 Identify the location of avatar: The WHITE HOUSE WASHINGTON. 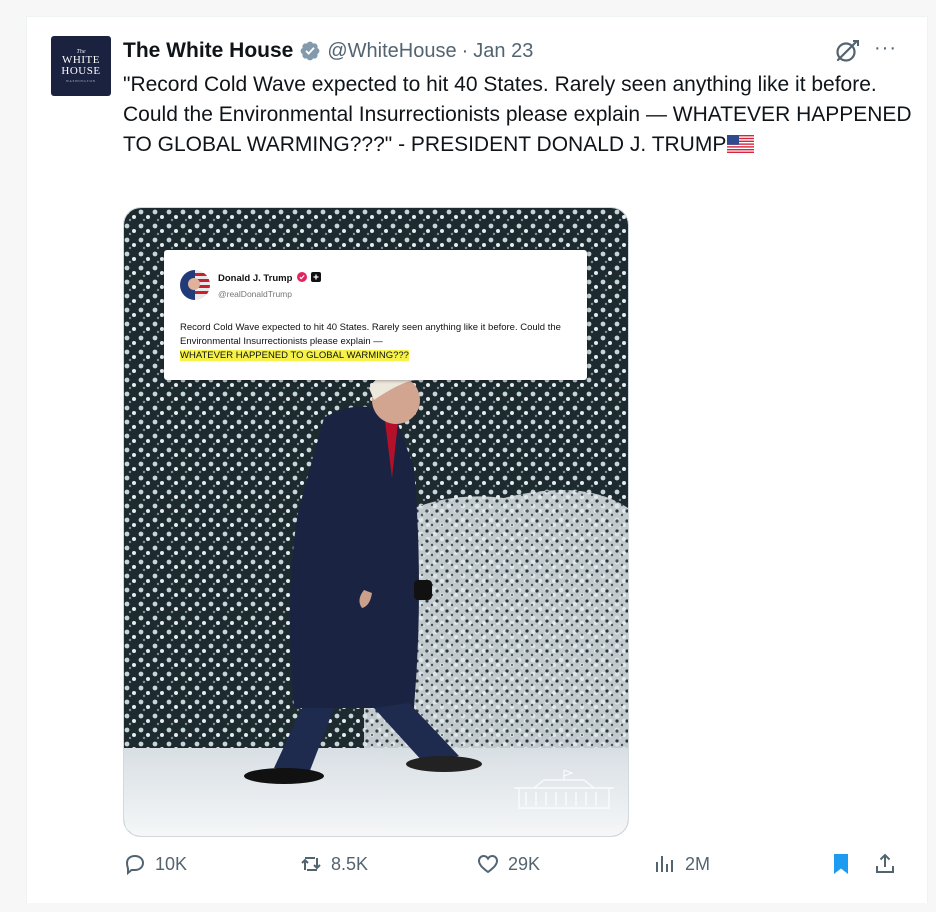
(81, 66).